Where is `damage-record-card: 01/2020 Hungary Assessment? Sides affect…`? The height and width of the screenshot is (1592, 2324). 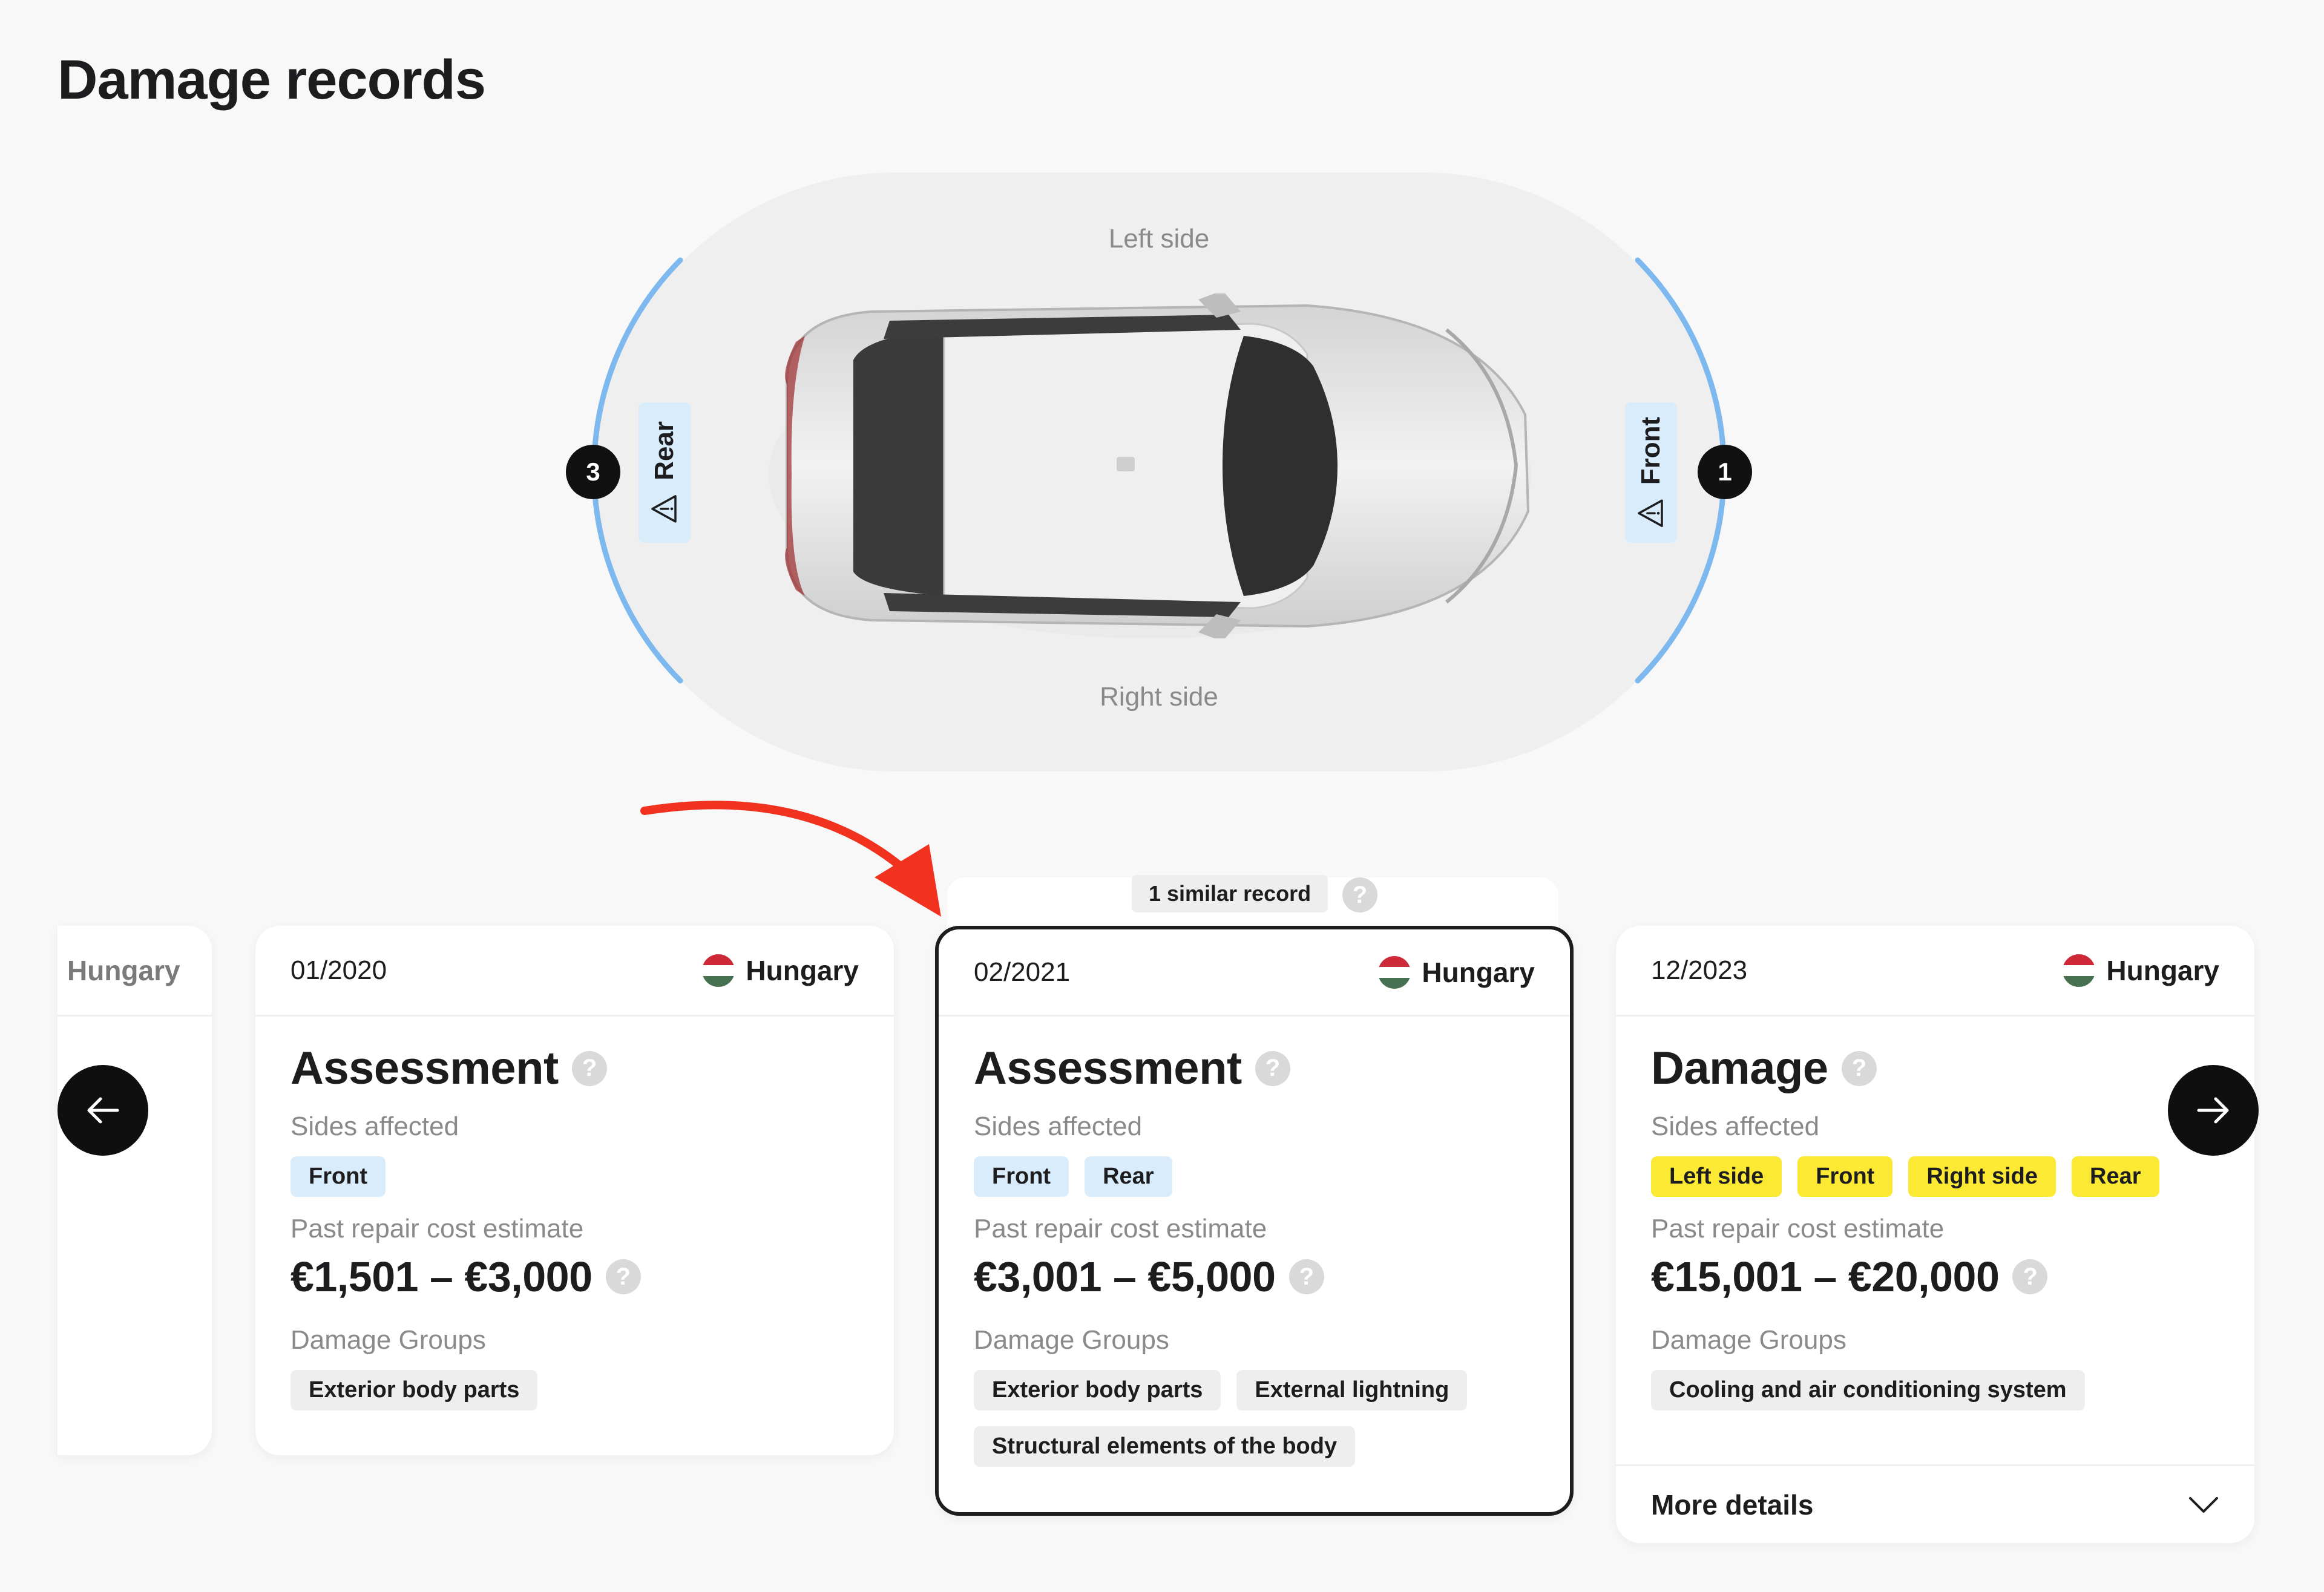 damage-record-card: 01/2020 Hungary Assessment? Sides affect… is located at coordinates (574, 1190).